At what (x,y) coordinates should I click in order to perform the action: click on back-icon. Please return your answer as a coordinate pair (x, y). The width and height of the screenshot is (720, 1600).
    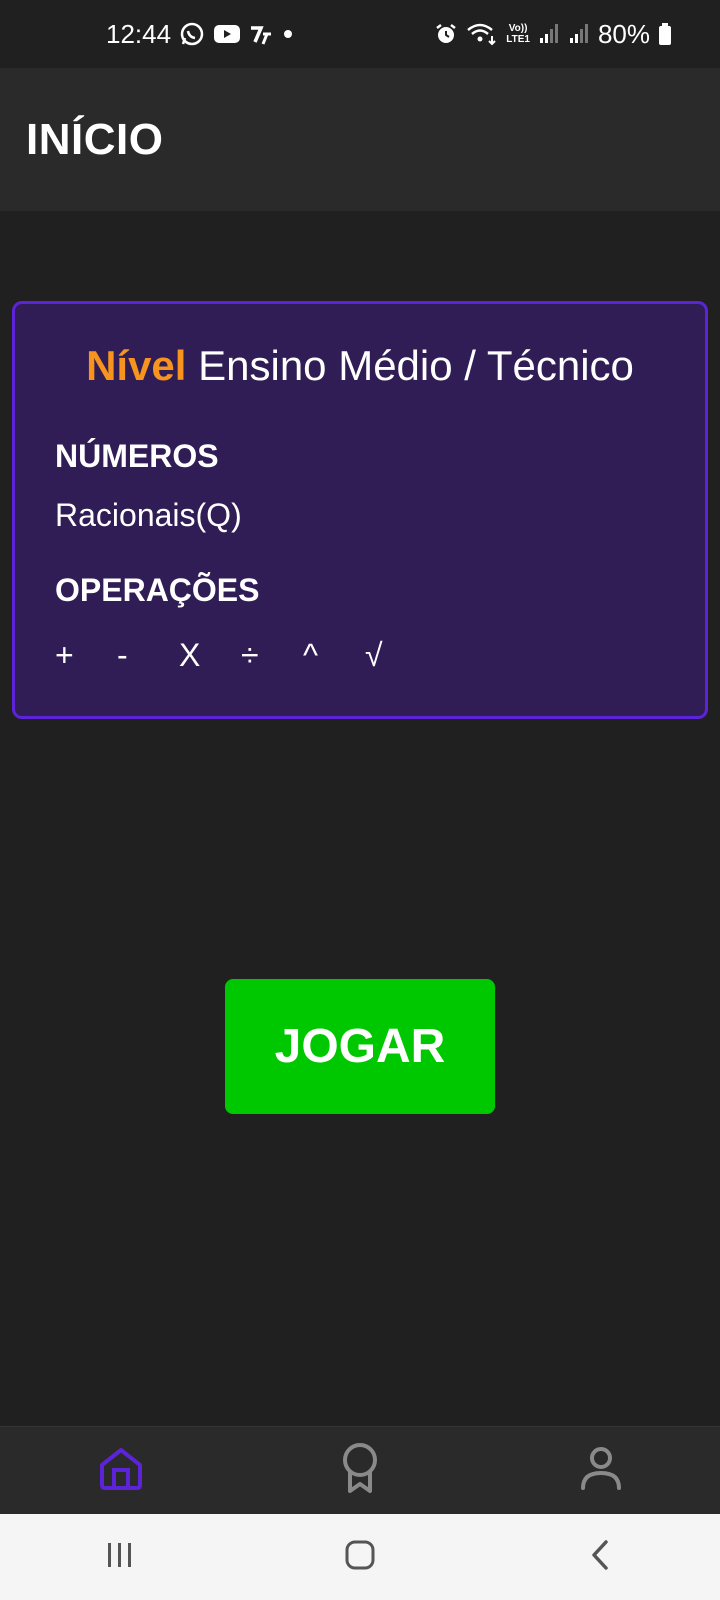
    Looking at the image, I should click on (600, 1557).